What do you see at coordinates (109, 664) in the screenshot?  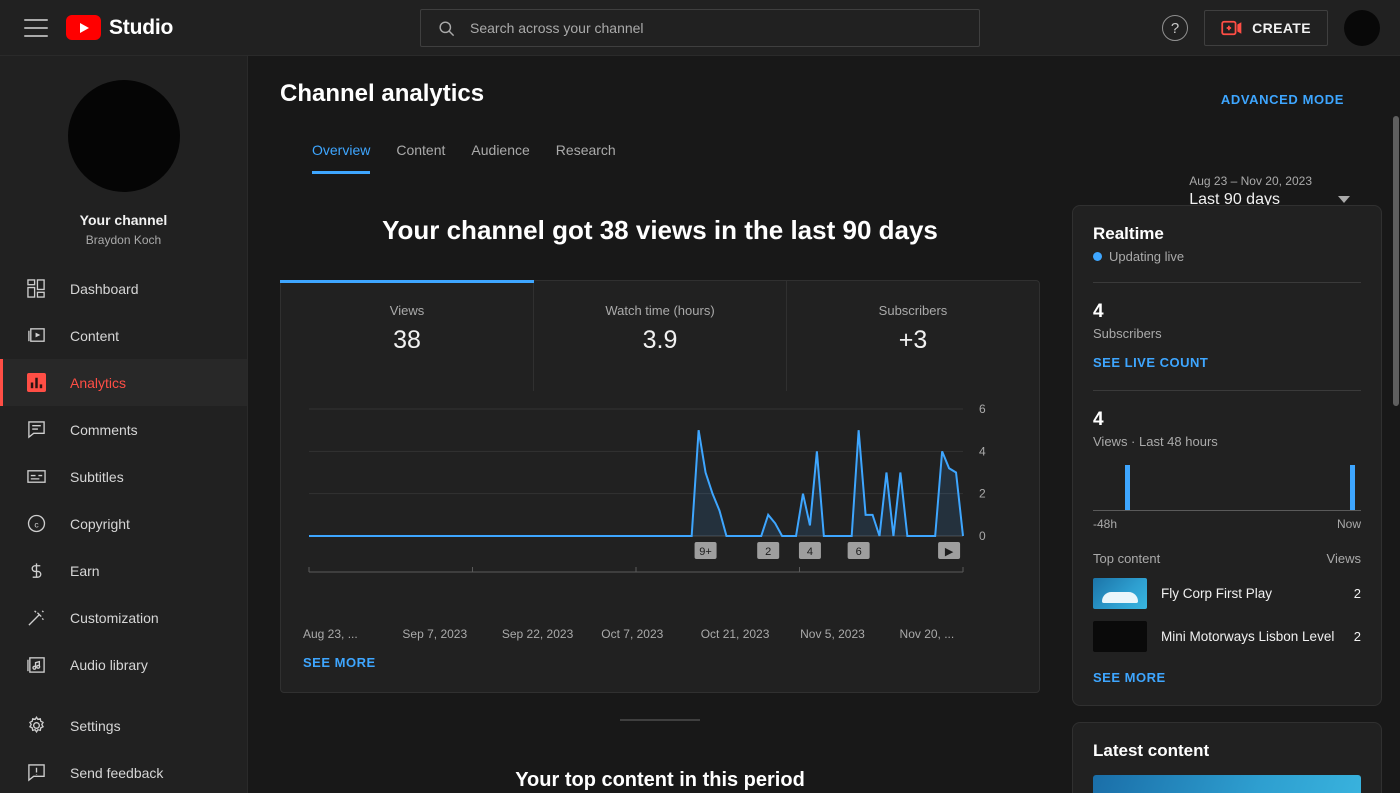 I see `sidebar-item-label: Audio library` at bounding box center [109, 664].